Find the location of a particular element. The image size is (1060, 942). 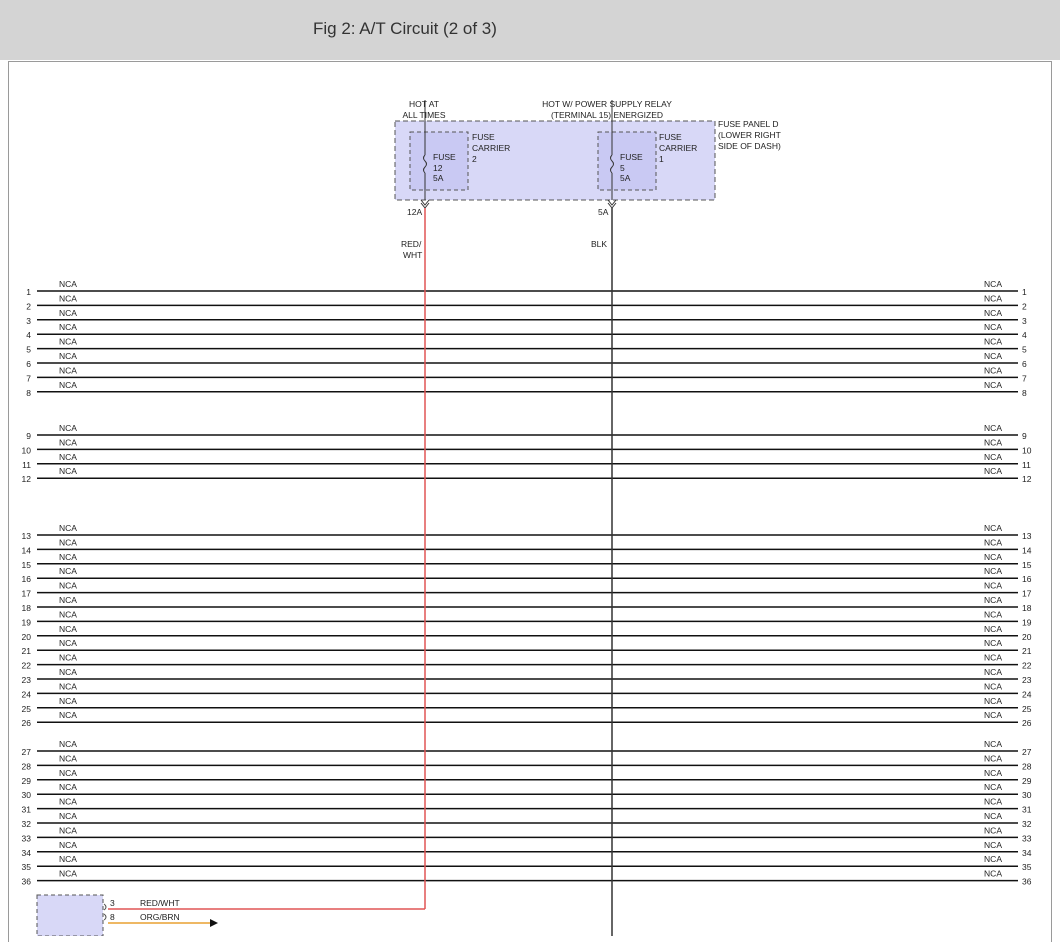

pin-number-left: 7 is located at coordinates (28, 378).